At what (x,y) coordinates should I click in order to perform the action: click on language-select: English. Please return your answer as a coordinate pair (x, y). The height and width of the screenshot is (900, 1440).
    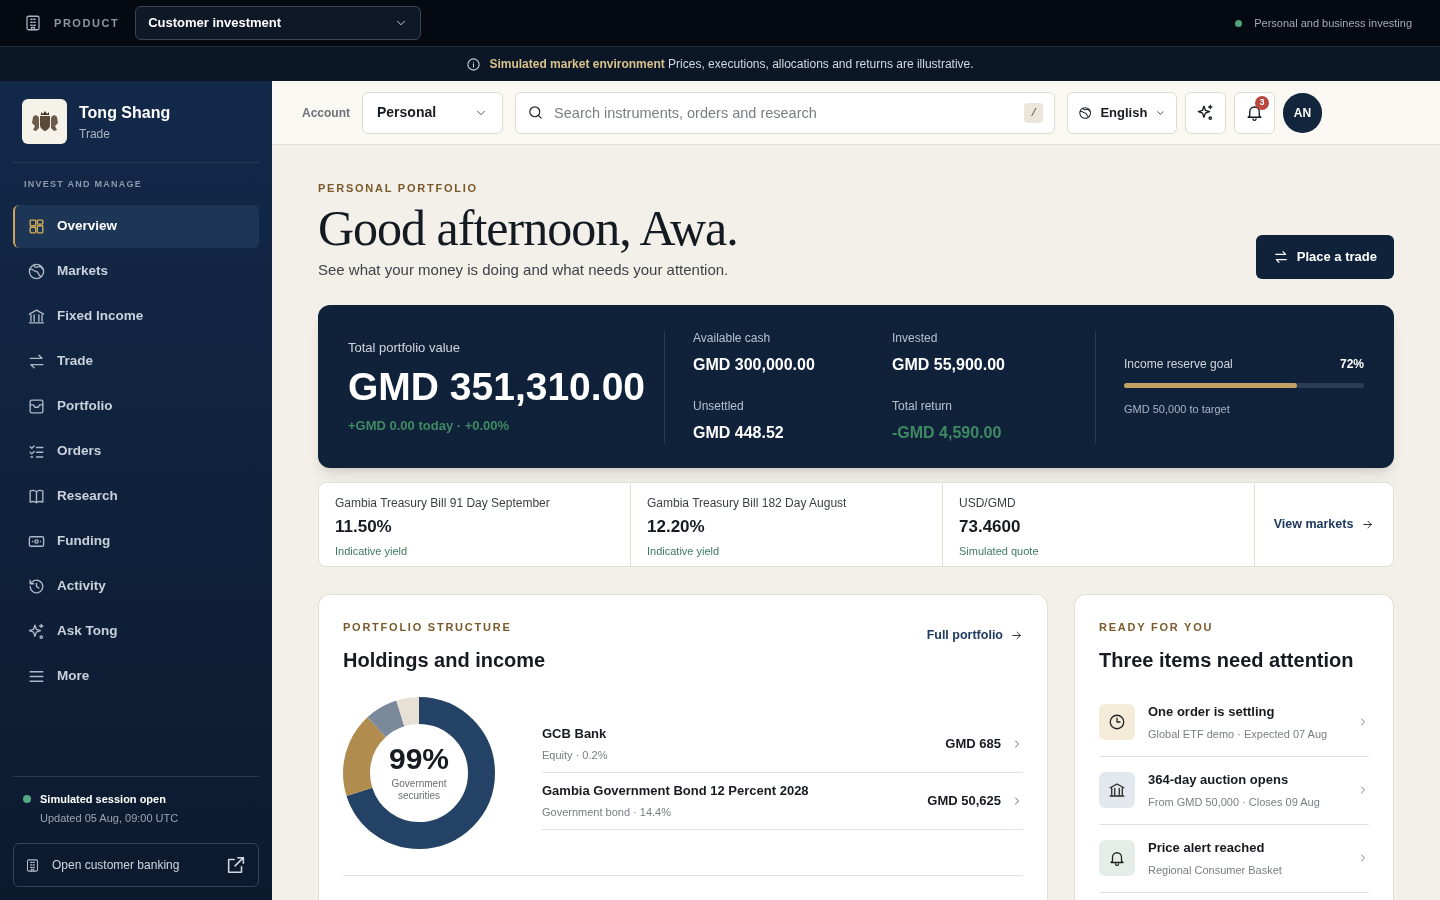
    Looking at the image, I should click on (1122, 112).